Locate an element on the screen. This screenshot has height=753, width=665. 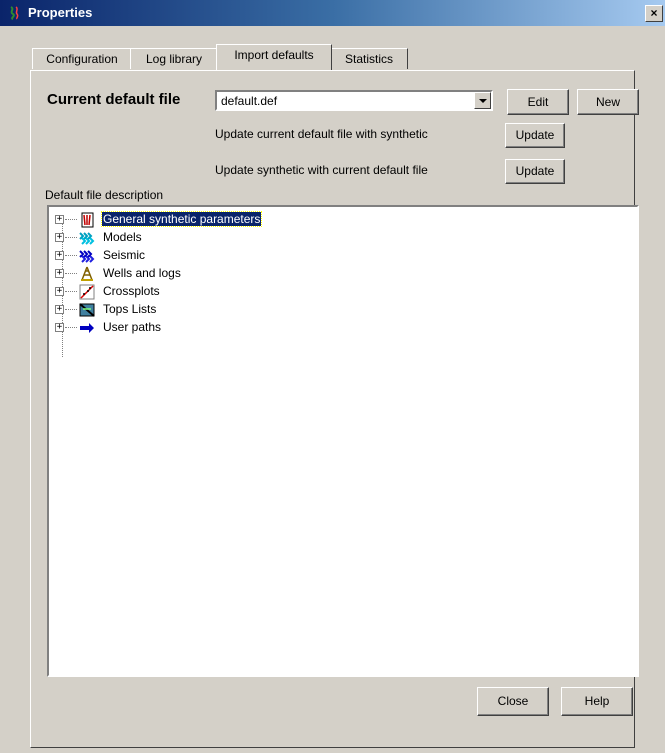
tree-item-label: Crossplots is located at coordinates (131, 291).